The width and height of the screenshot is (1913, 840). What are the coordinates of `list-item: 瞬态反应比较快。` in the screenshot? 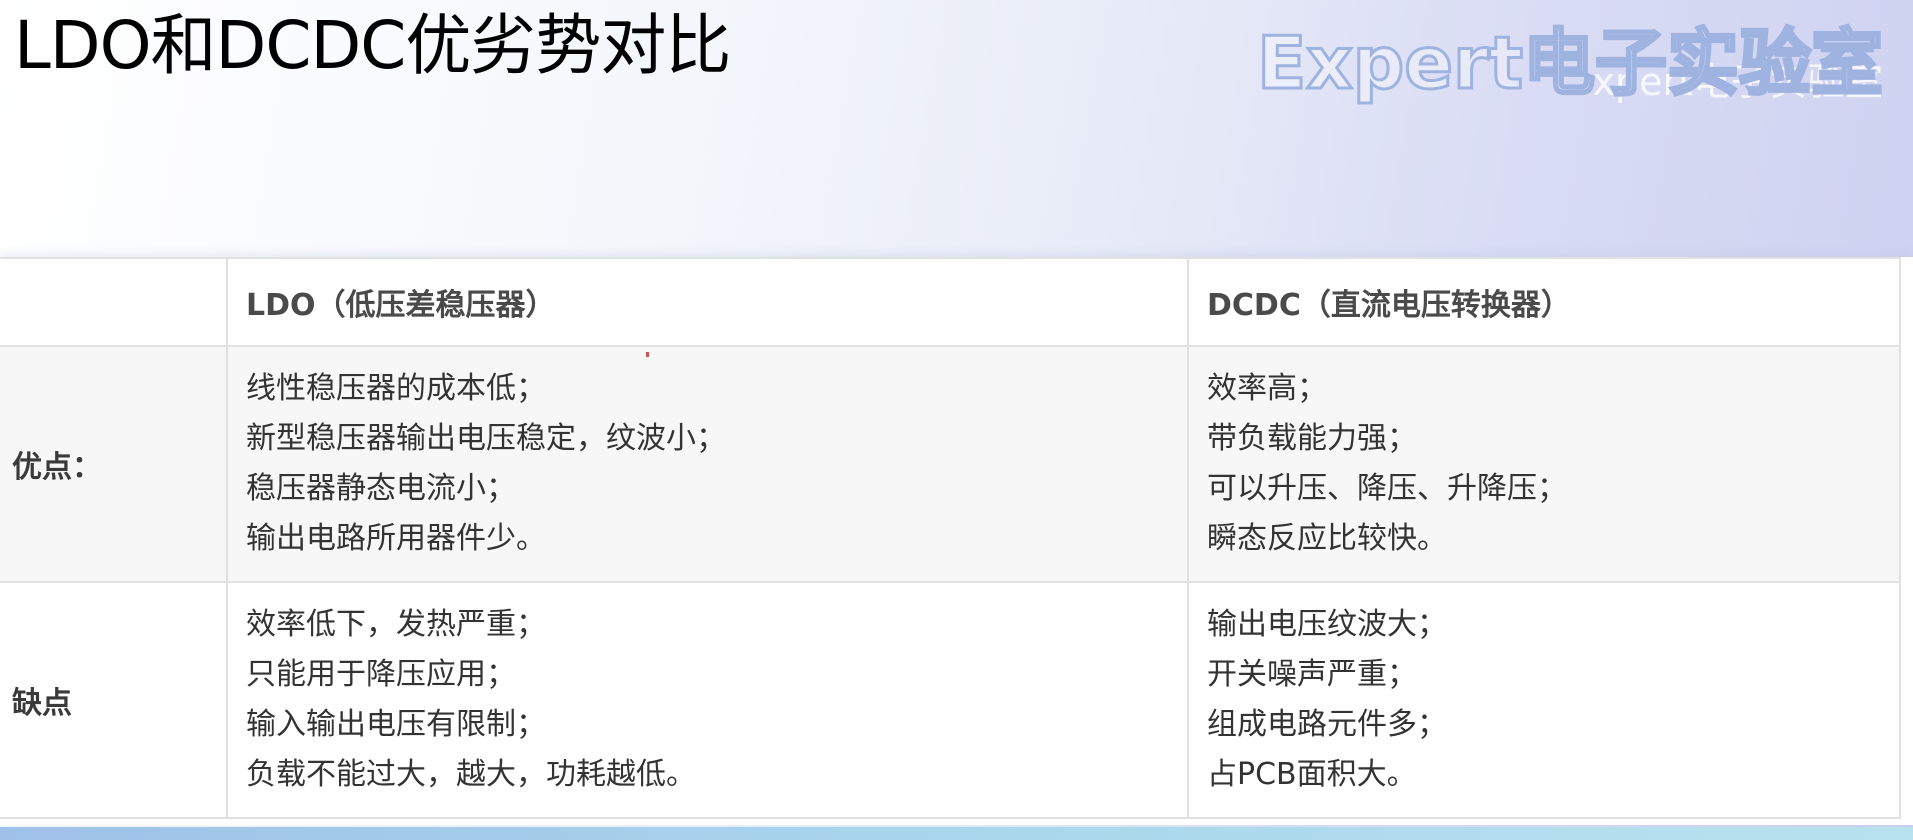 It's located at (1327, 538).